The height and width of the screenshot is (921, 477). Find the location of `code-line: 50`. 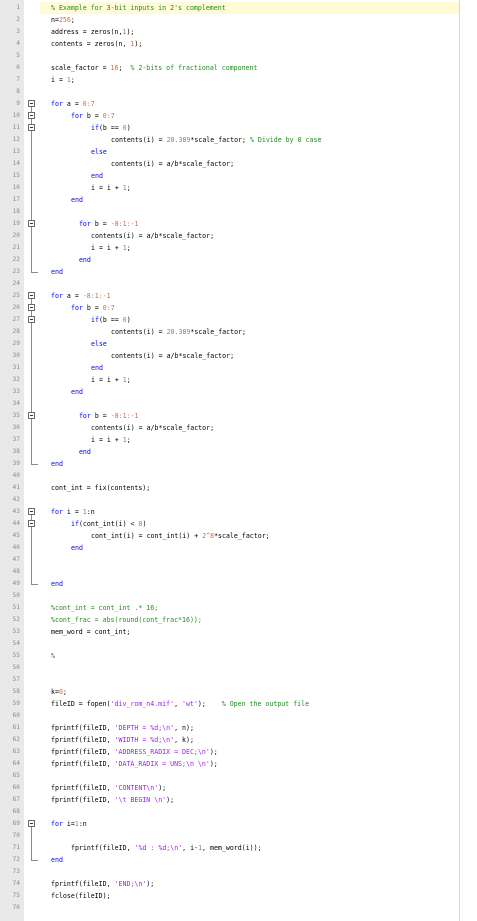

code-line: 50 is located at coordinates (238, 596).